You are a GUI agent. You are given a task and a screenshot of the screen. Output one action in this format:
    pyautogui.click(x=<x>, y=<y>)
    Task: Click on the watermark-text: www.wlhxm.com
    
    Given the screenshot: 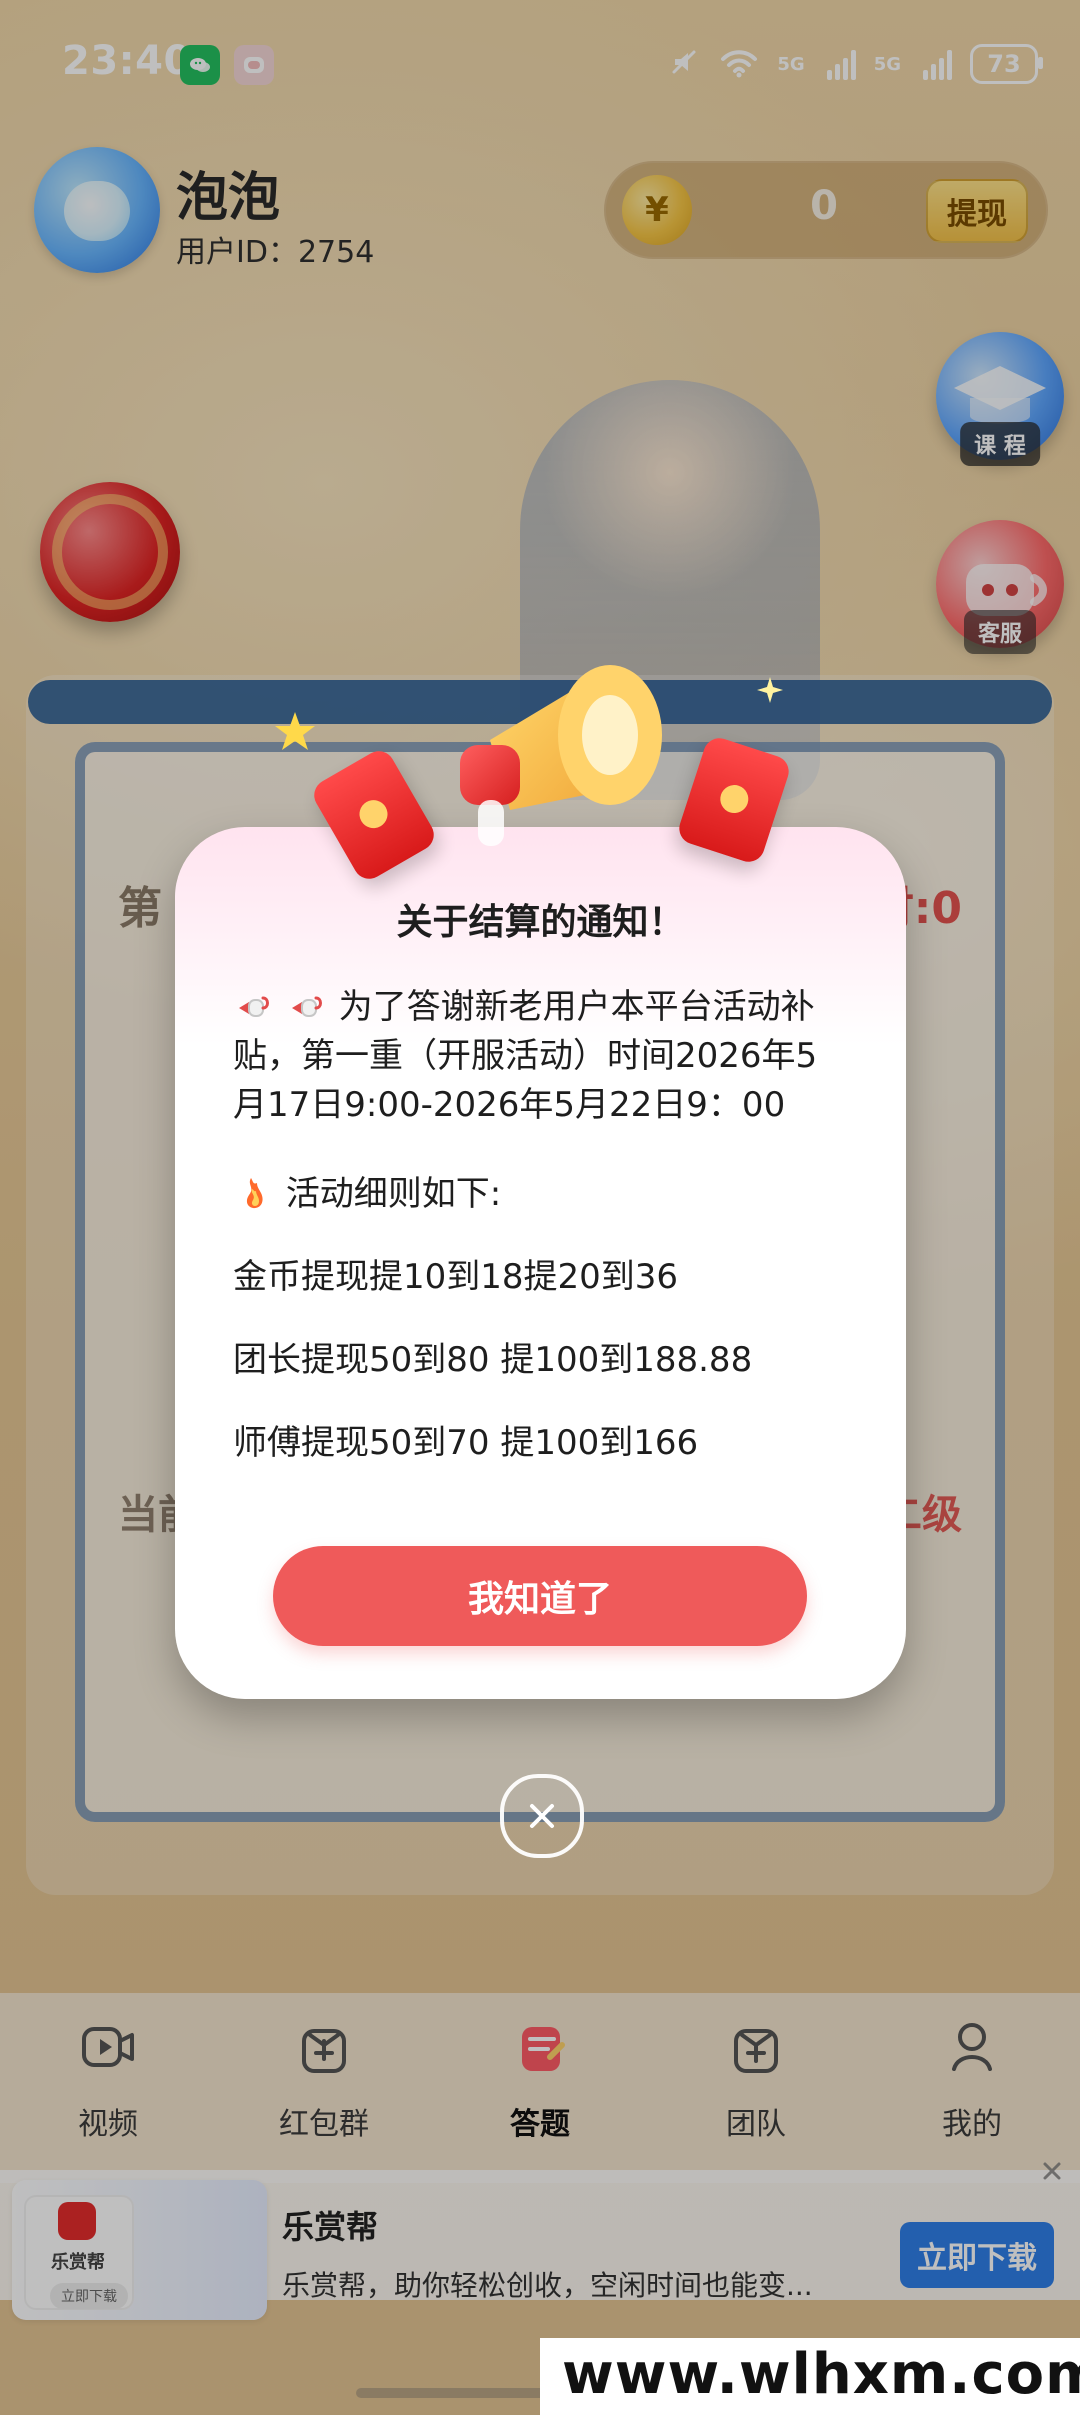 What is the action you would take?
    pyautogui.click(x=821, y=2374)
    